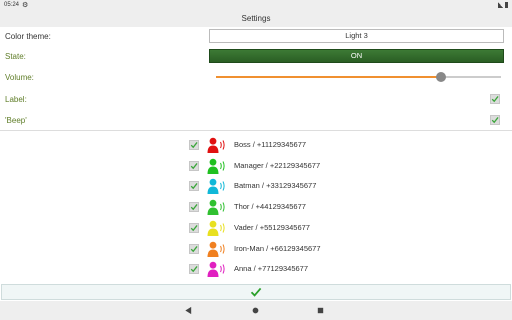 Image resolution: width=512 pixels, height=320 pixels. I want to click on battery-icon, so click(506, 5).